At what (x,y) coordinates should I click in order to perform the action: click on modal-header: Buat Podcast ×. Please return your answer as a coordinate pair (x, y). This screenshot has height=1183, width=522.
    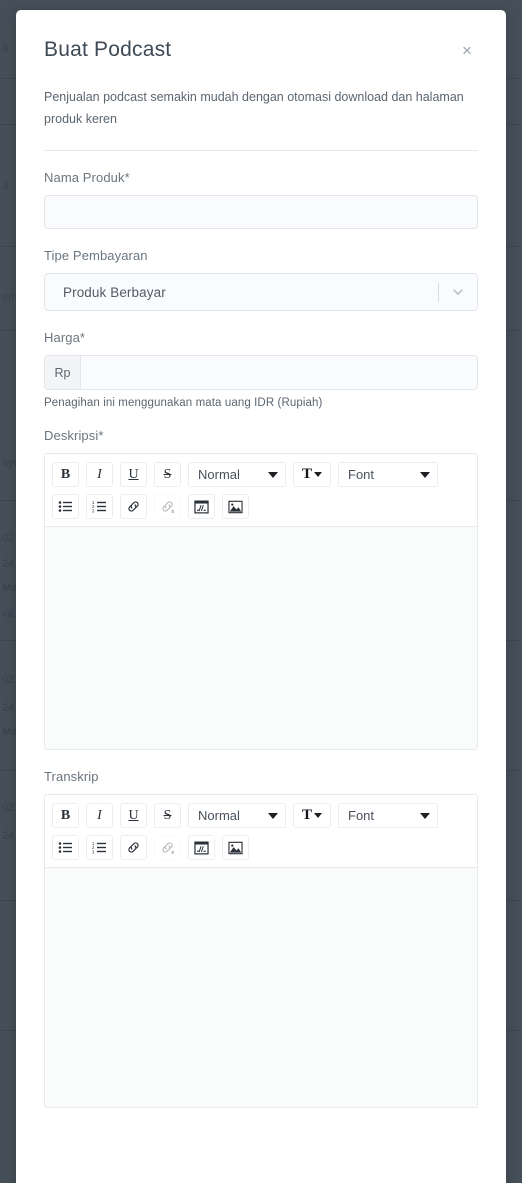
    Looking at the image, I should click on (261, 37).